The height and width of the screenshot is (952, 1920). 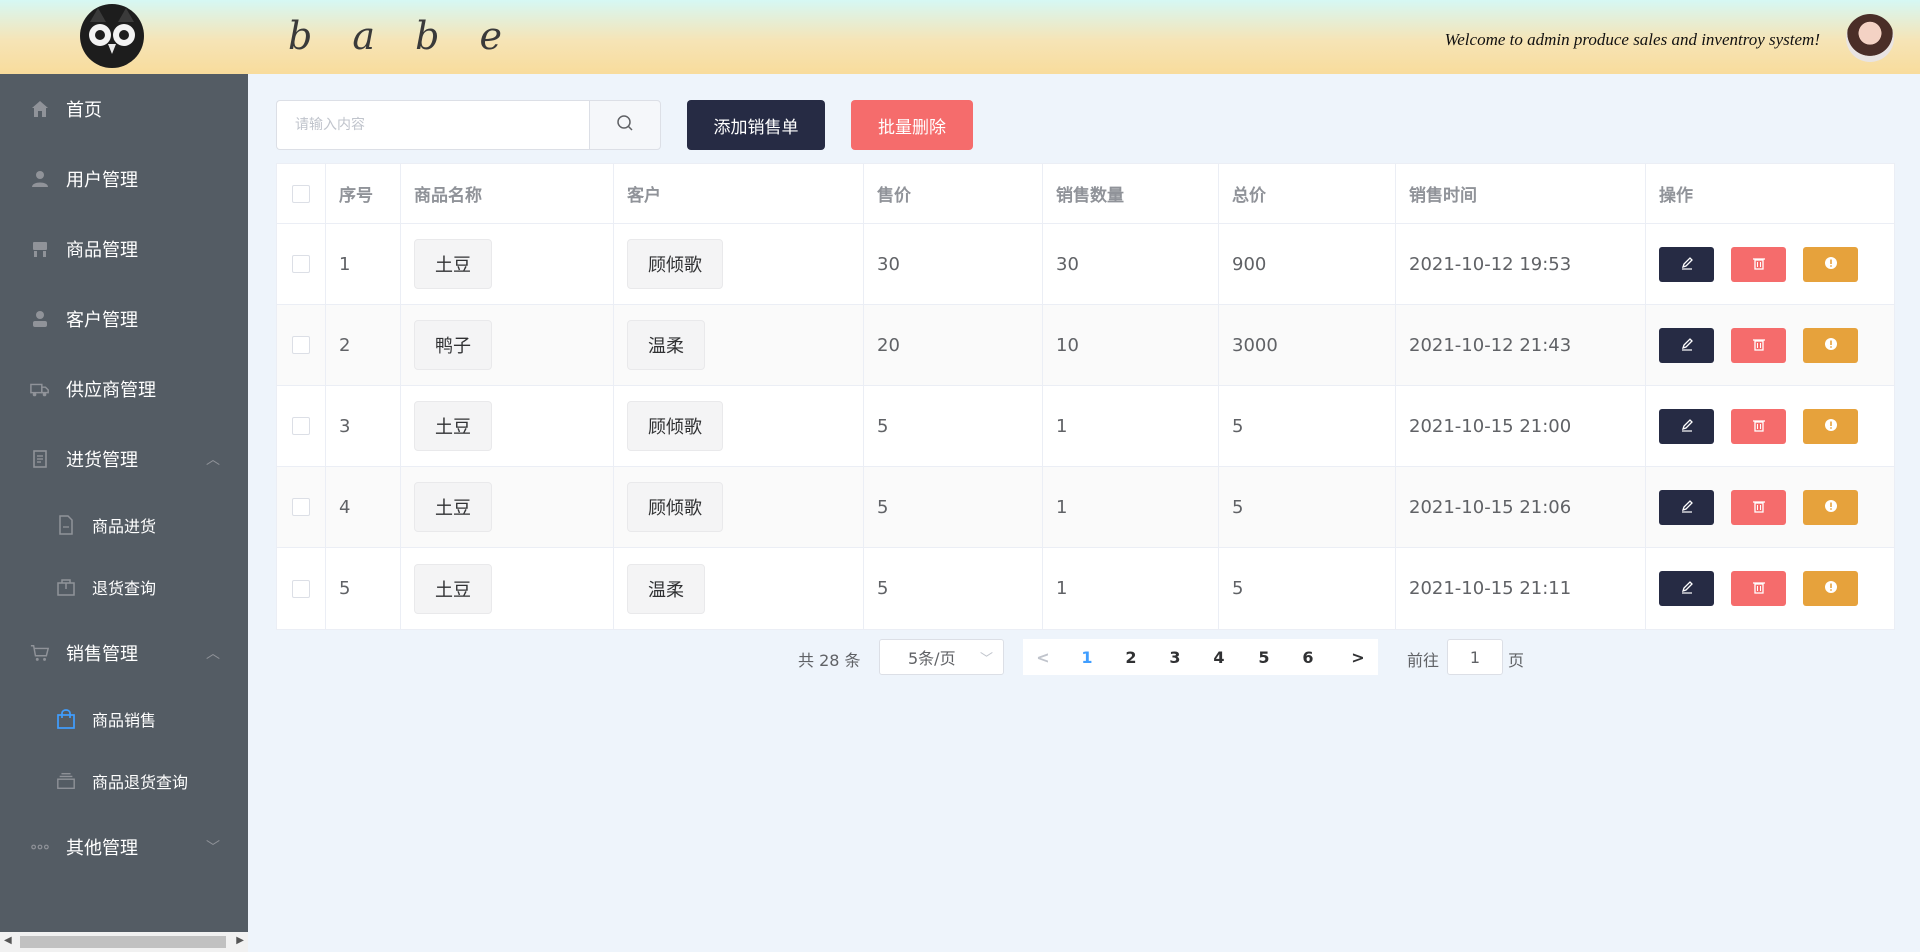 I want to click on sidebar-item-return-query: 退货查询, so click(x=124, y=587).